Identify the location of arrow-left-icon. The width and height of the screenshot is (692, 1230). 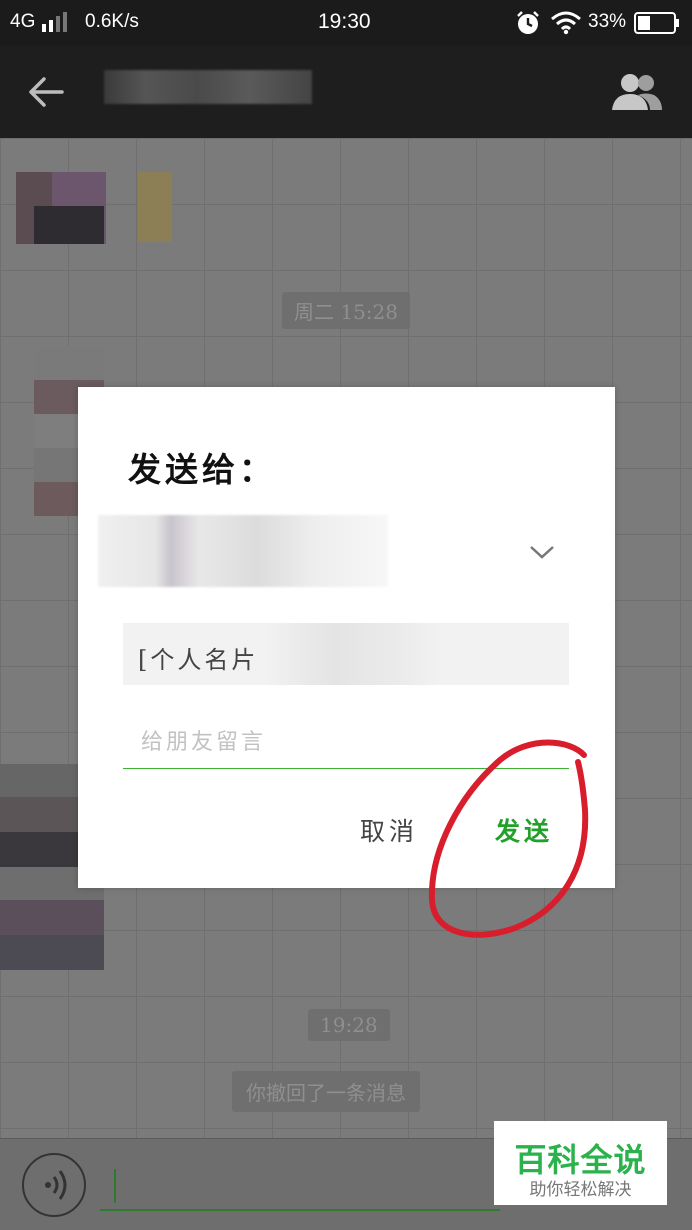
(45, 92).